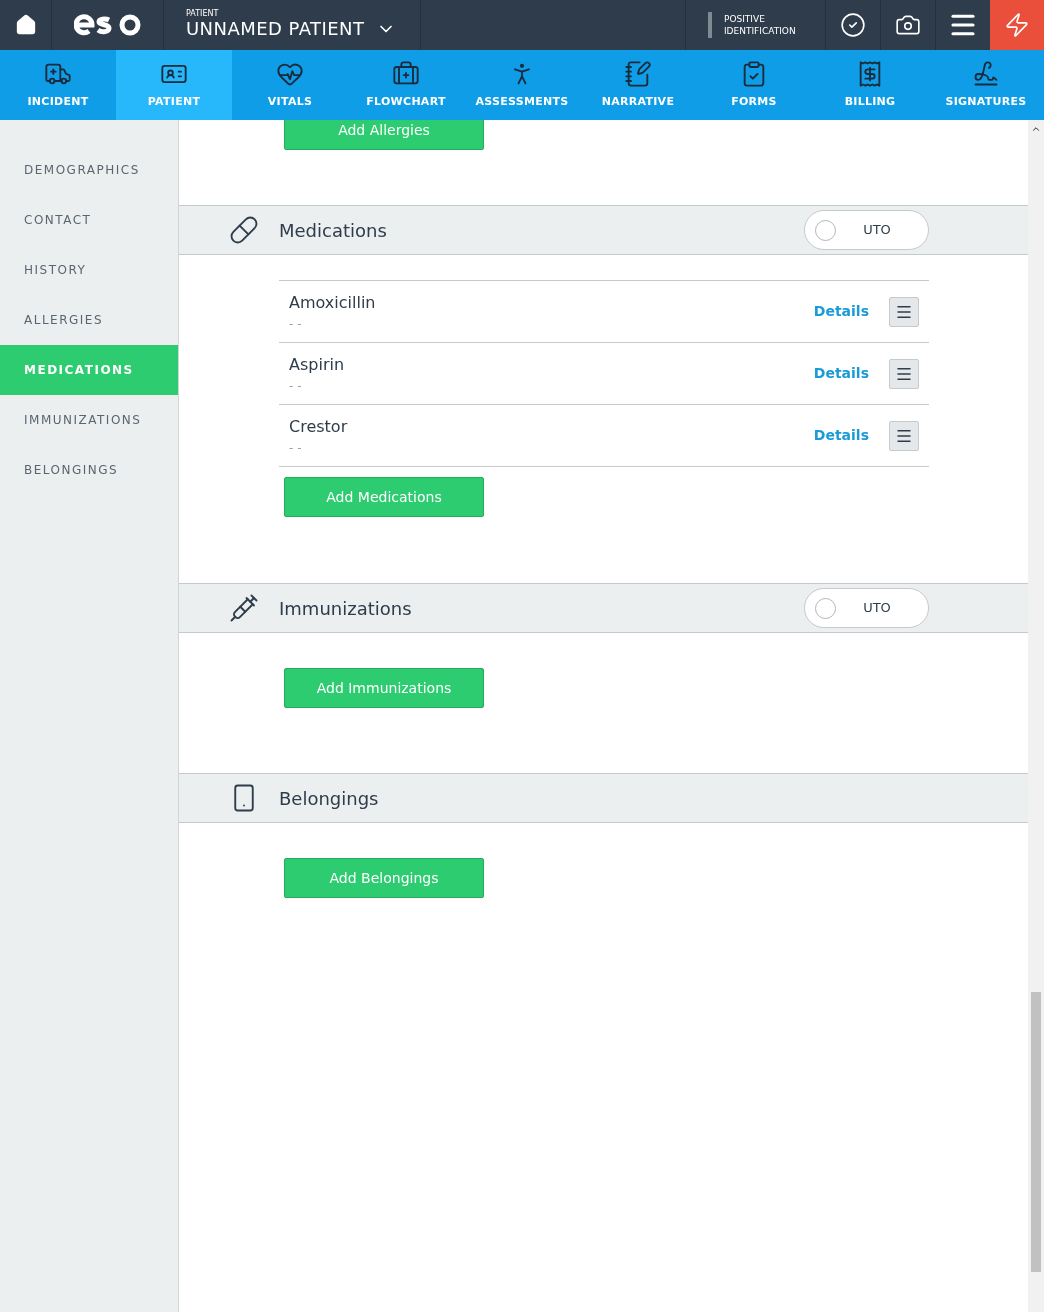  Describe the element at coordinates (317, 364) in the screenshot. I see `medication-name: Aspirin` at that location.